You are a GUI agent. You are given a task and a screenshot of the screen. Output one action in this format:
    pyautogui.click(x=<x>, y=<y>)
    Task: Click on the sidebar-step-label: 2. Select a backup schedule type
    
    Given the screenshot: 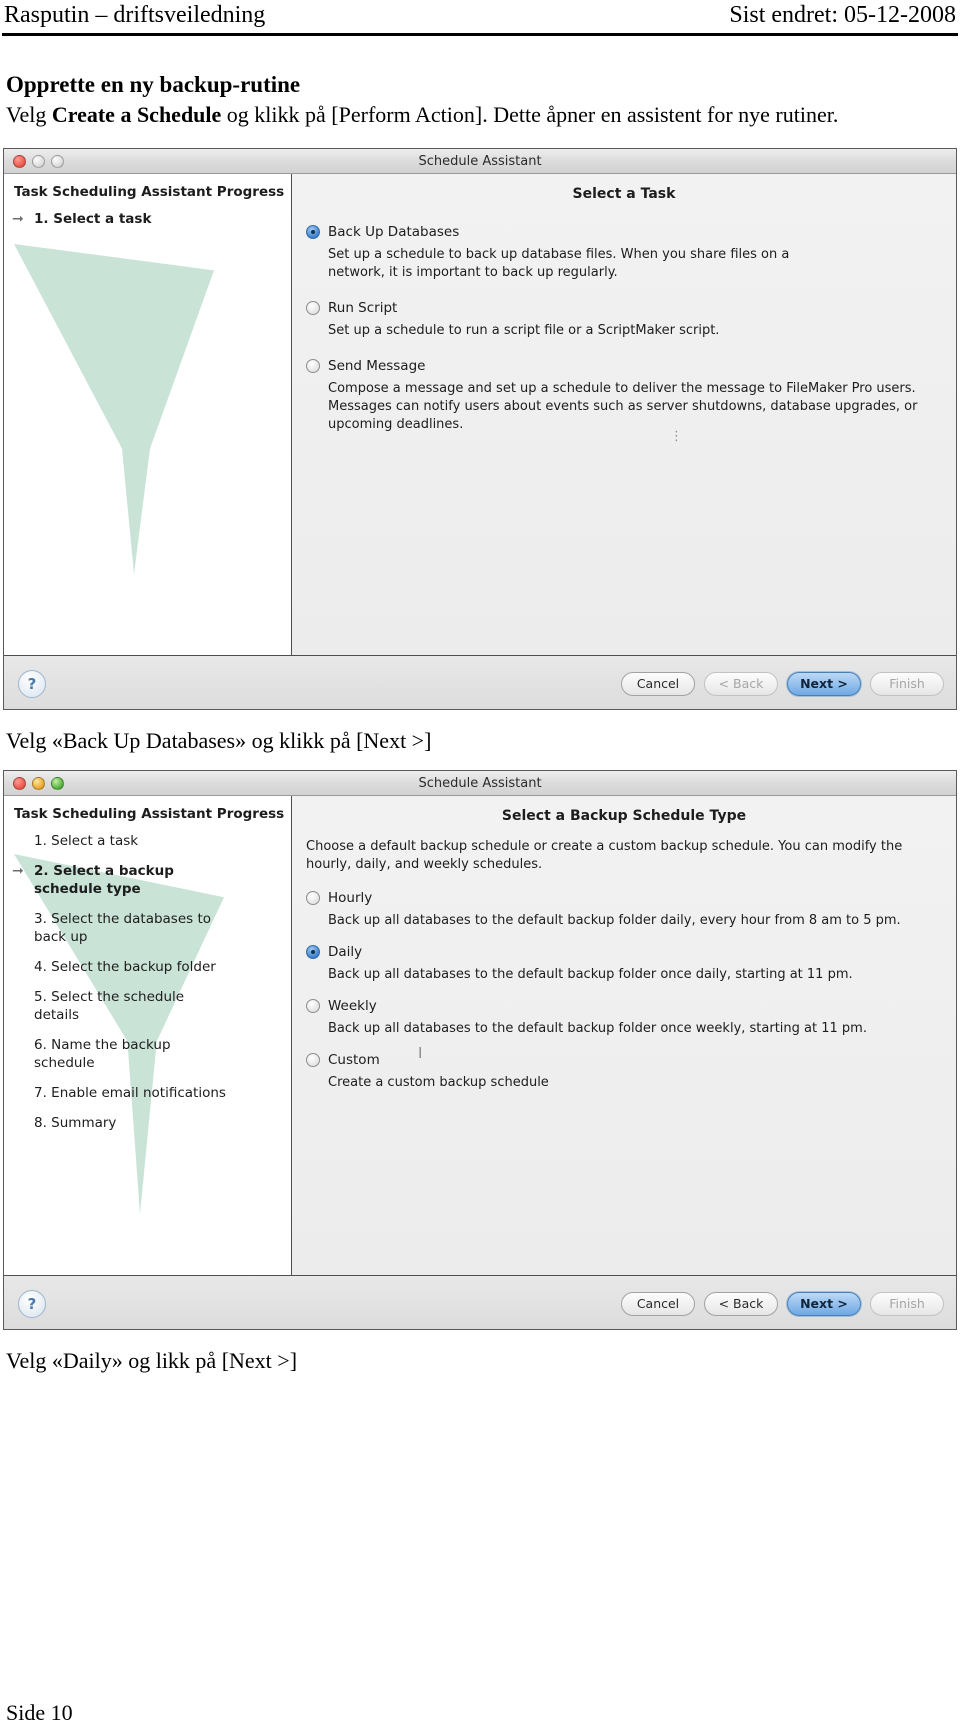 What is the action you would take?
    pyautogui.click(x=104, y=880)
    